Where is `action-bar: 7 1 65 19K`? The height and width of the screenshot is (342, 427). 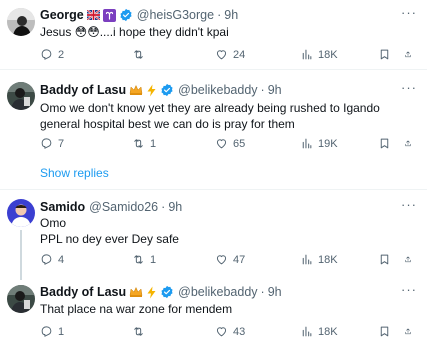 action-bar: 7 1 65 19K is located at coordinates (230, 145).